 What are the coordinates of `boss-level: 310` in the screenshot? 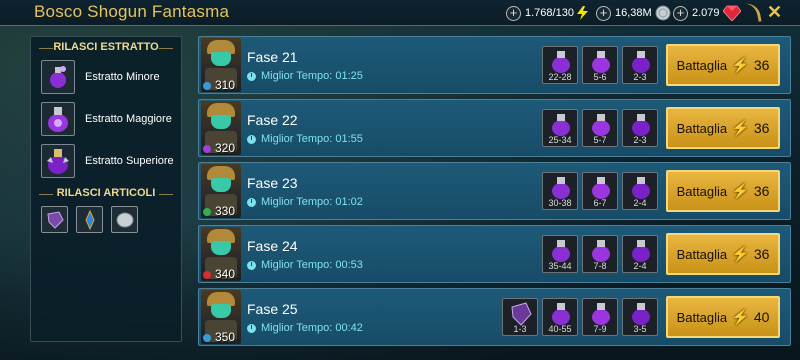 It's located at (225, 85).